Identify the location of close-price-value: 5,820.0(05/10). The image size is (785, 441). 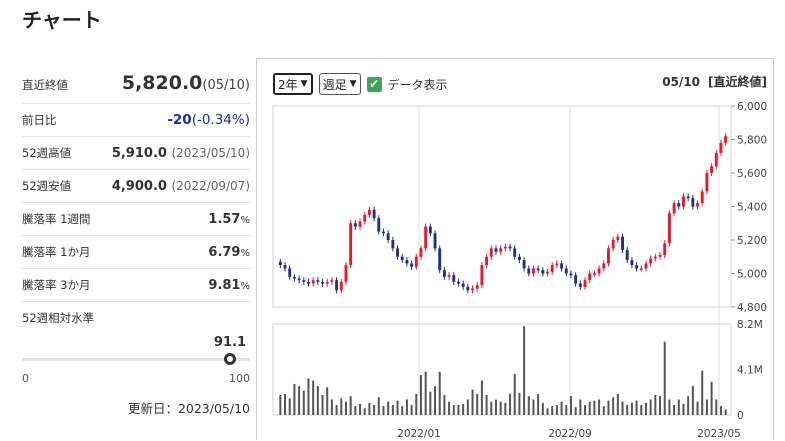
(185, 83).